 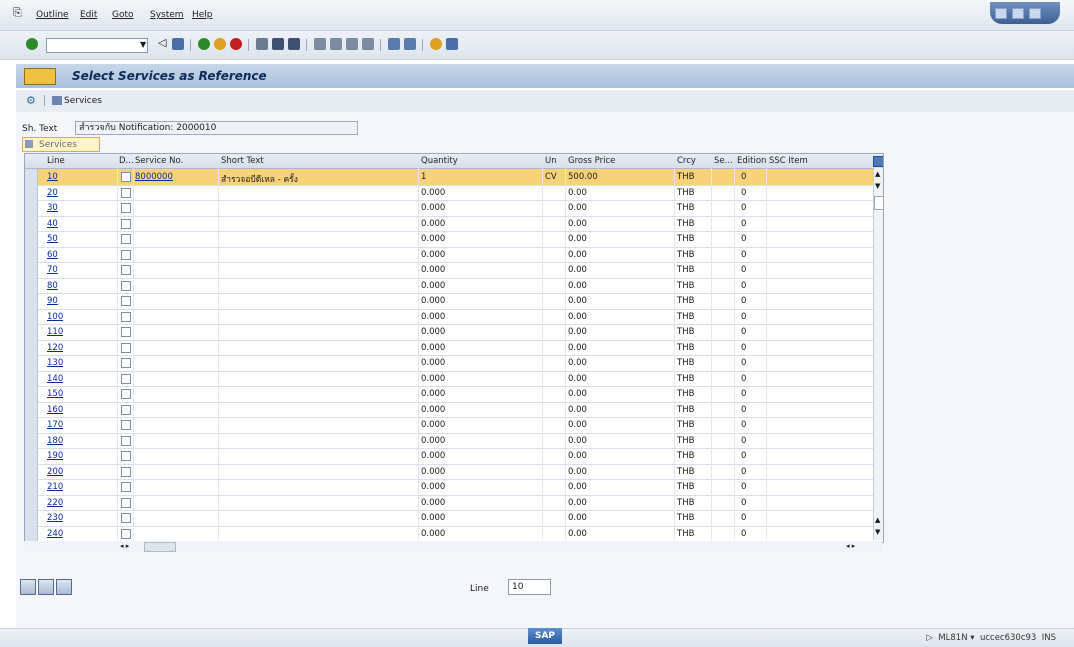 What do you see at coordinates (449, 394) in the screenshot?
I see `table-row: 150 0.000 0.00 THB 0` at bounding box center [449, 394].